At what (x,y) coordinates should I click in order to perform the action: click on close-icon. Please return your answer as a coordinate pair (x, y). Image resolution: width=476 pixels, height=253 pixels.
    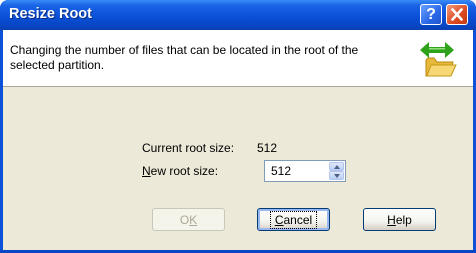
    Looking at the image, I should click on (457, 14).